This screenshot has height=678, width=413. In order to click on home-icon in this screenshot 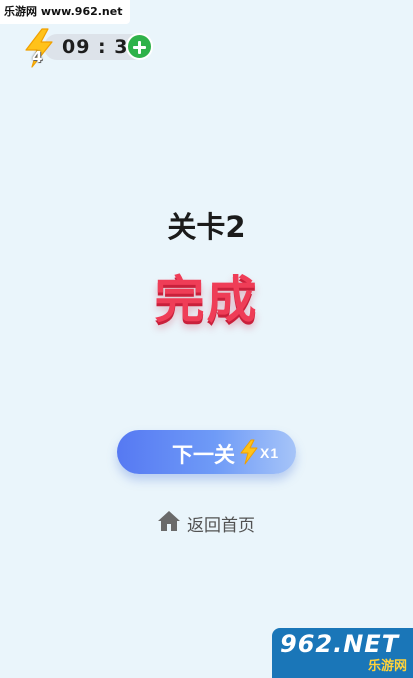, I will do `click(169, 521)`.